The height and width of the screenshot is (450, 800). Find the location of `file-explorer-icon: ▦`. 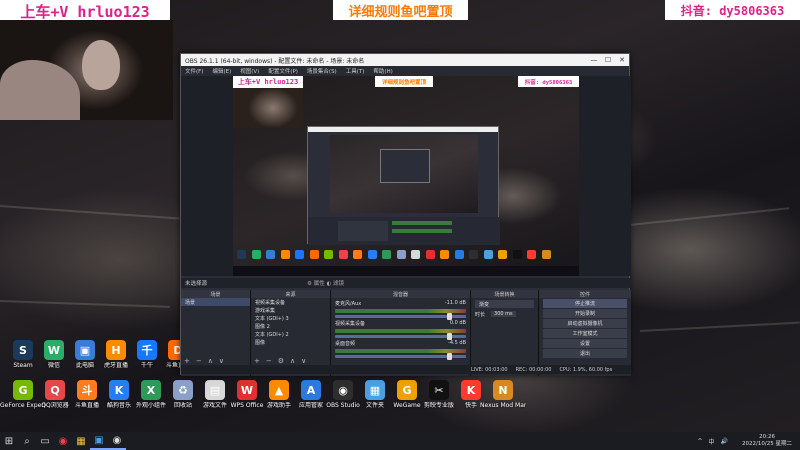

file-explorer-icon: ▦ is located at coordinates (81, 441).